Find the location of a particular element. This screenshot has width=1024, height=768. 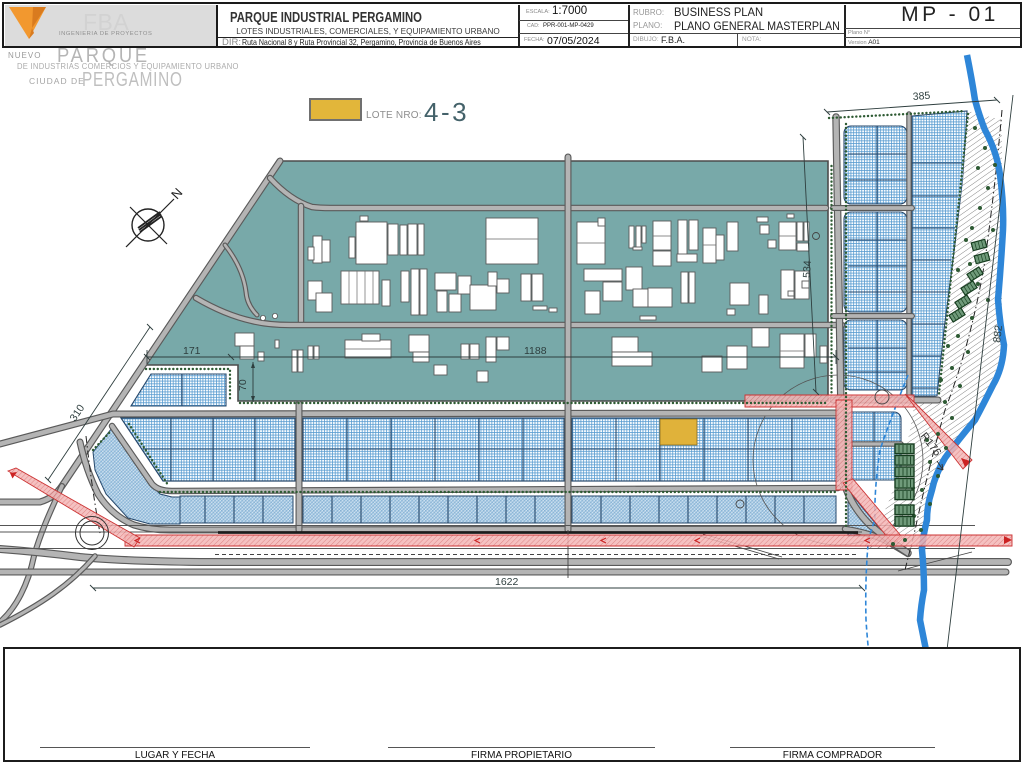

svg-text: 70 is located at coordinates (243, 385).